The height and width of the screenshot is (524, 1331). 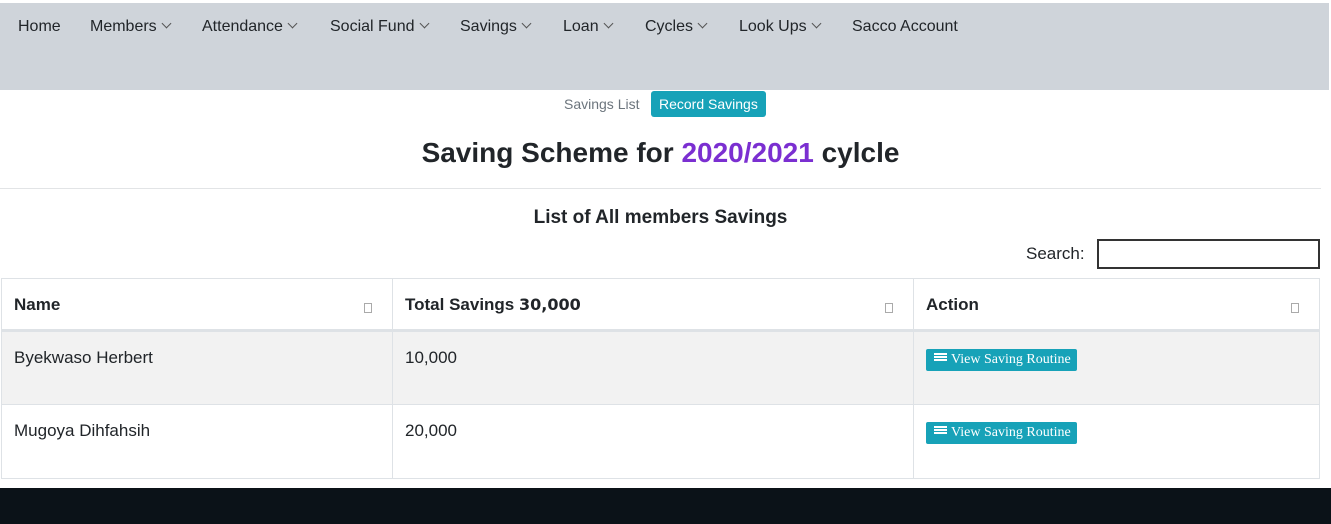 I want to click on page-title: Saving Scheme for 2020/2021 cylcle, so click(x=660, y=153).